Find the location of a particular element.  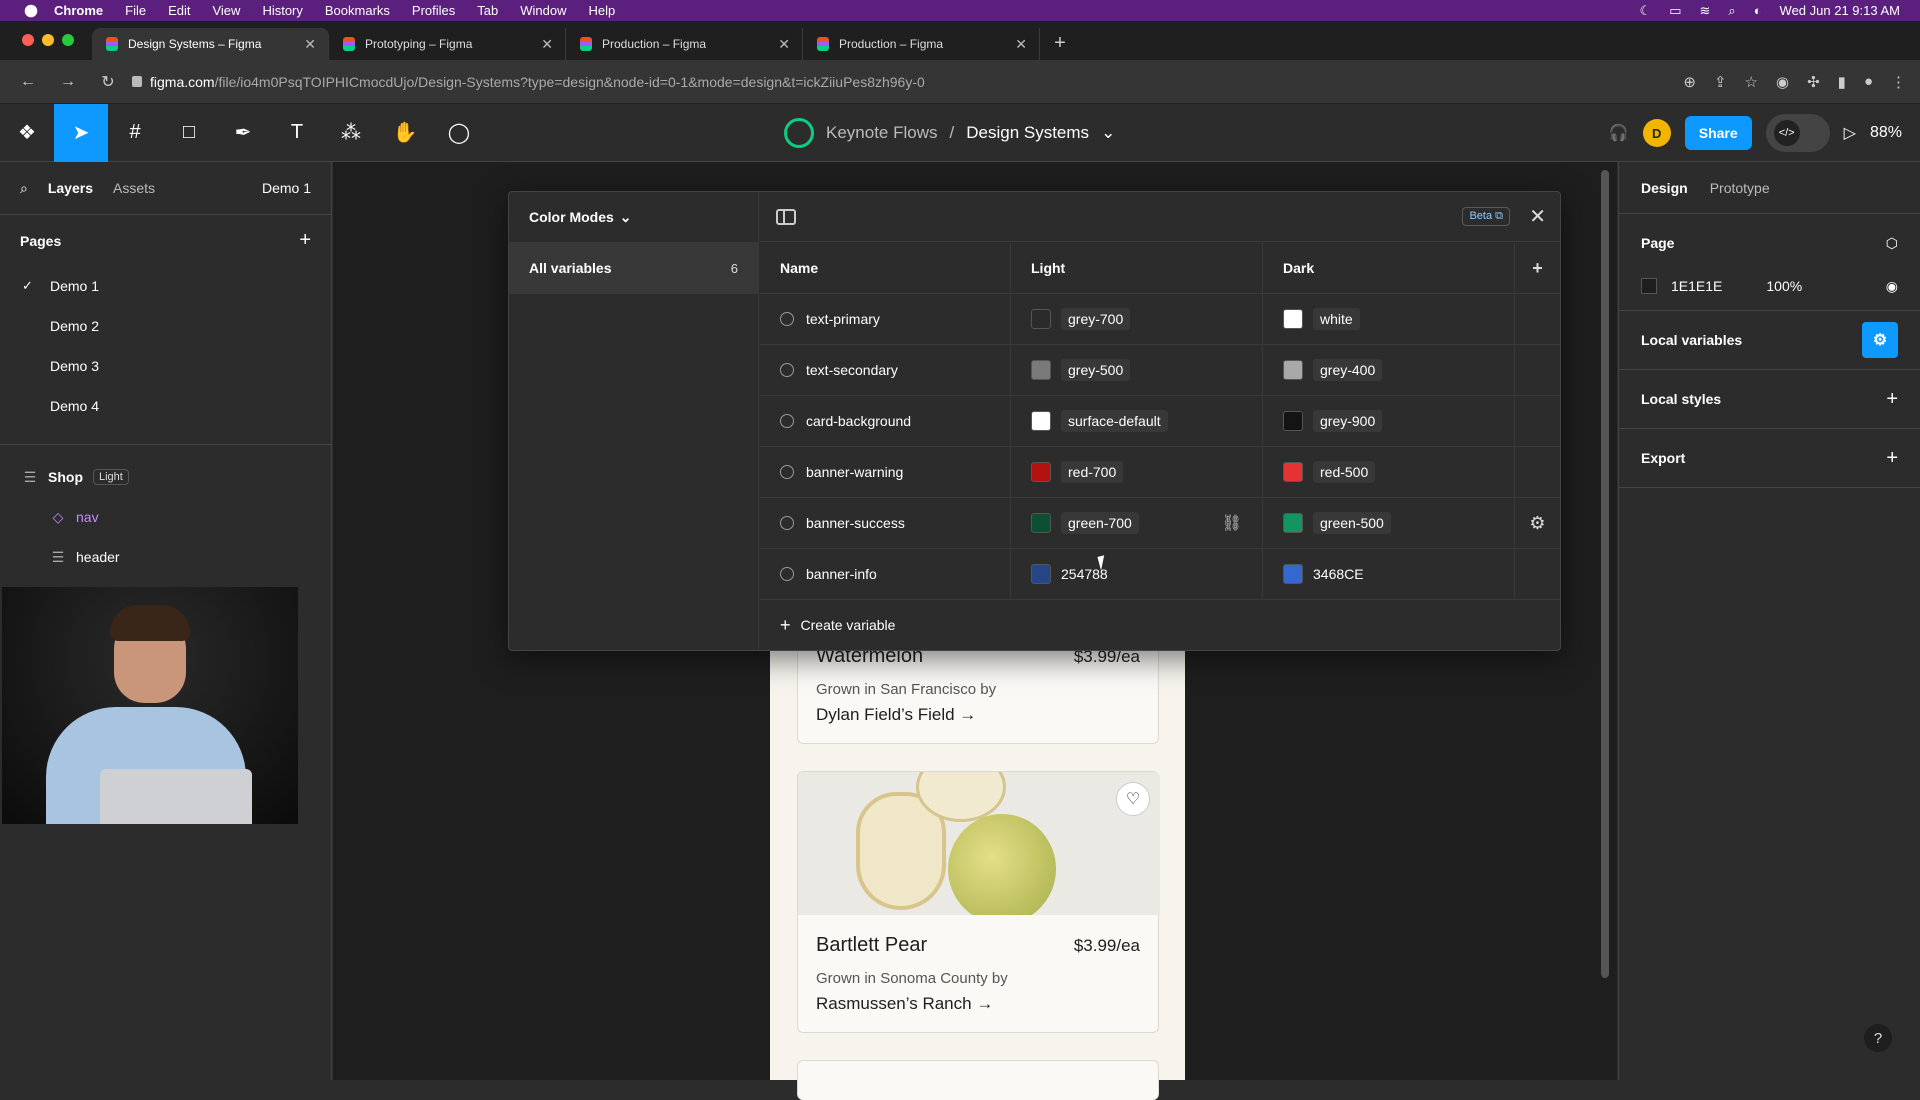

add-export-icon: + is located at coordinates (1892, 458).